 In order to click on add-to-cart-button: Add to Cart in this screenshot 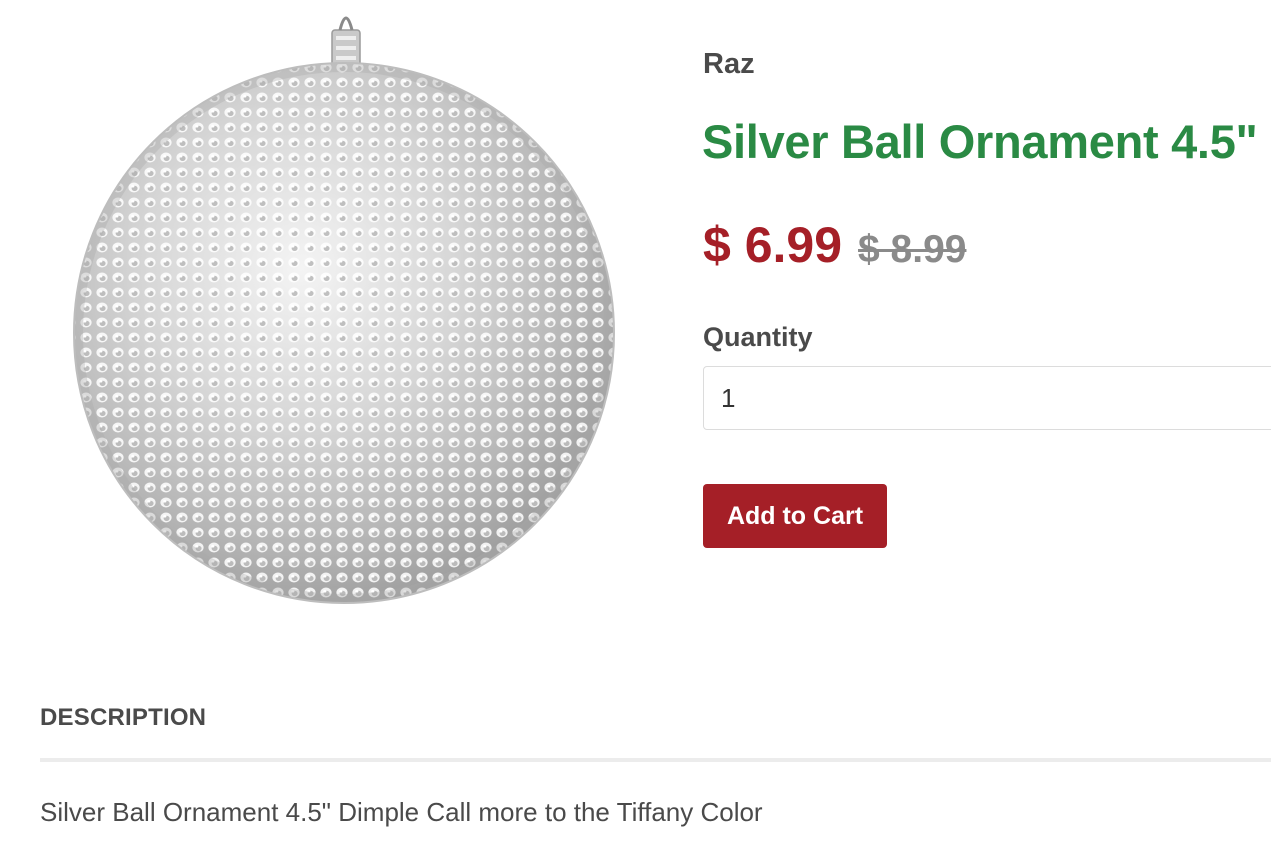, I will do `click(795, 516)`.